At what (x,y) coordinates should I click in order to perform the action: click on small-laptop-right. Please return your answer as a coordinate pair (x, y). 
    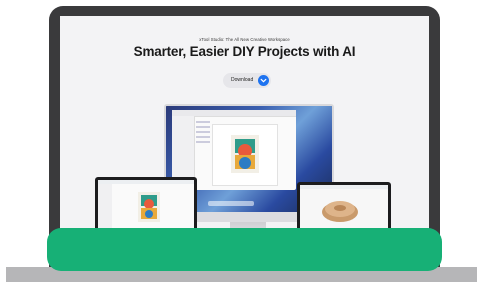
    Looking at the image, I should click on (344, 207).